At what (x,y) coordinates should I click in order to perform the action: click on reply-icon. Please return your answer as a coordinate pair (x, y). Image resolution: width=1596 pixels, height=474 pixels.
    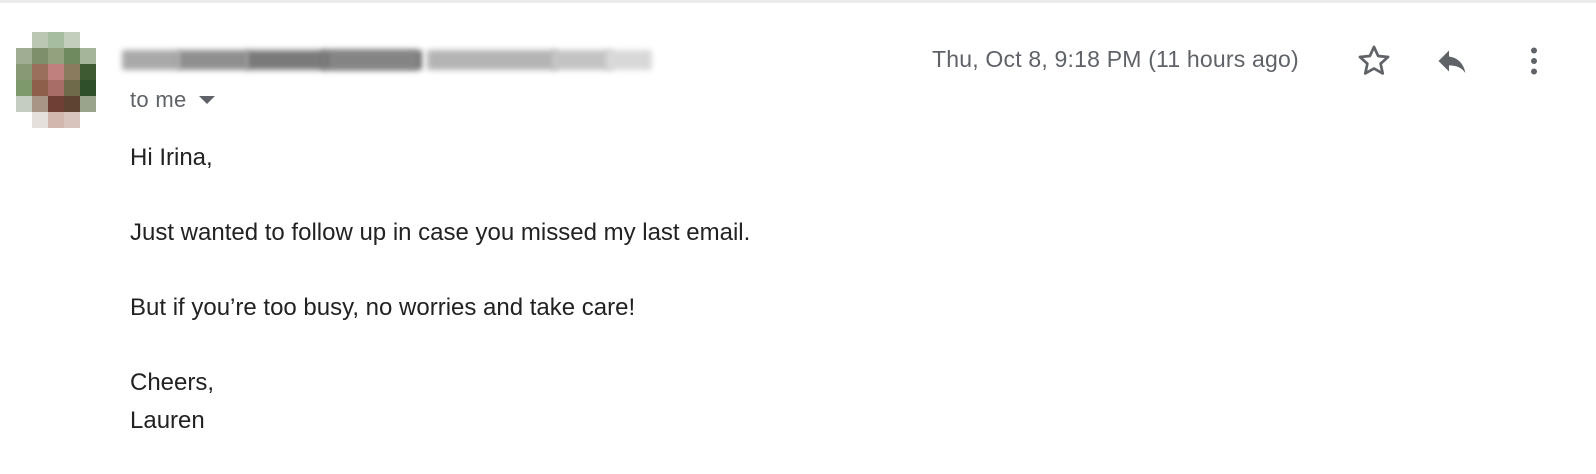
    Looking at the image, I should click on (1452, 61).